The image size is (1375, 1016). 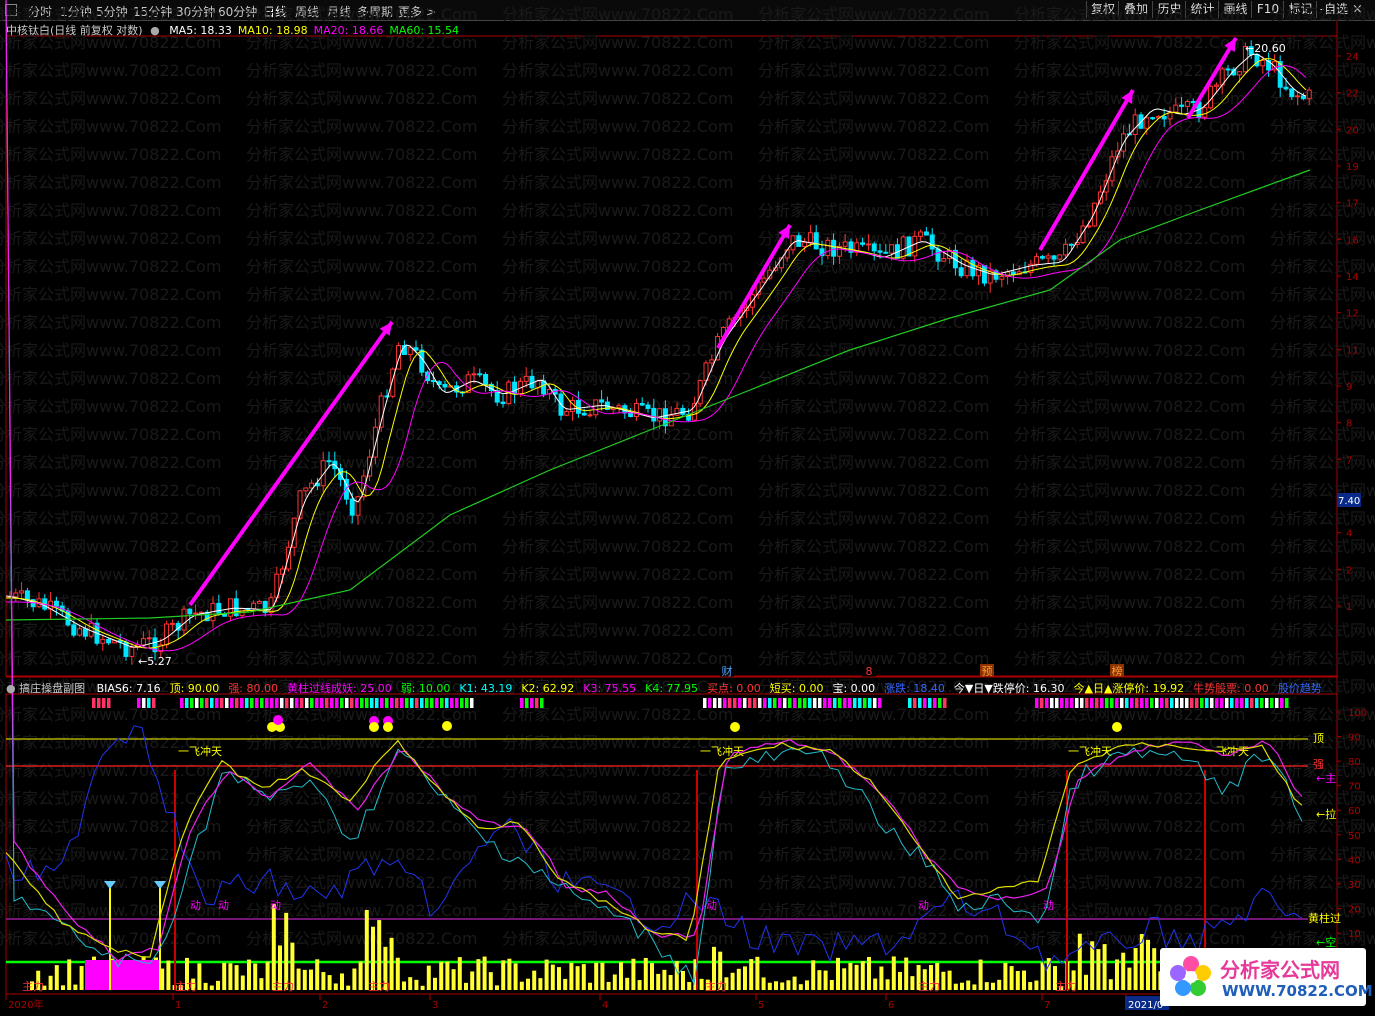 What do you see at coordinates (1326, 814) in the screenshot?
I see `sub-right-label-3: ←拉` at bounding box center [1326, 814].